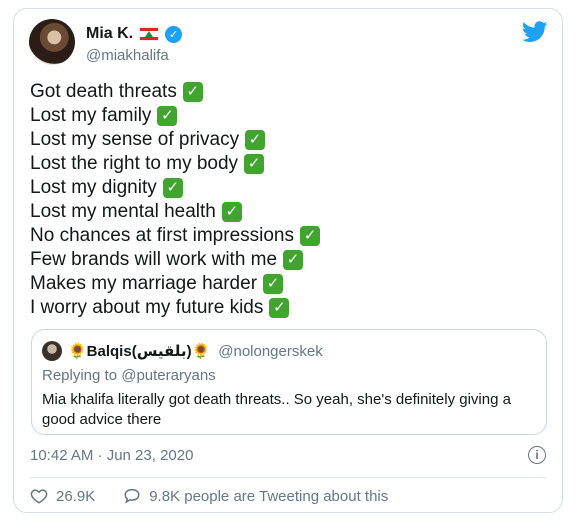  I want to click on tweeting-about-action: 9.8K people are Tweeting about this, so click(255, 496).